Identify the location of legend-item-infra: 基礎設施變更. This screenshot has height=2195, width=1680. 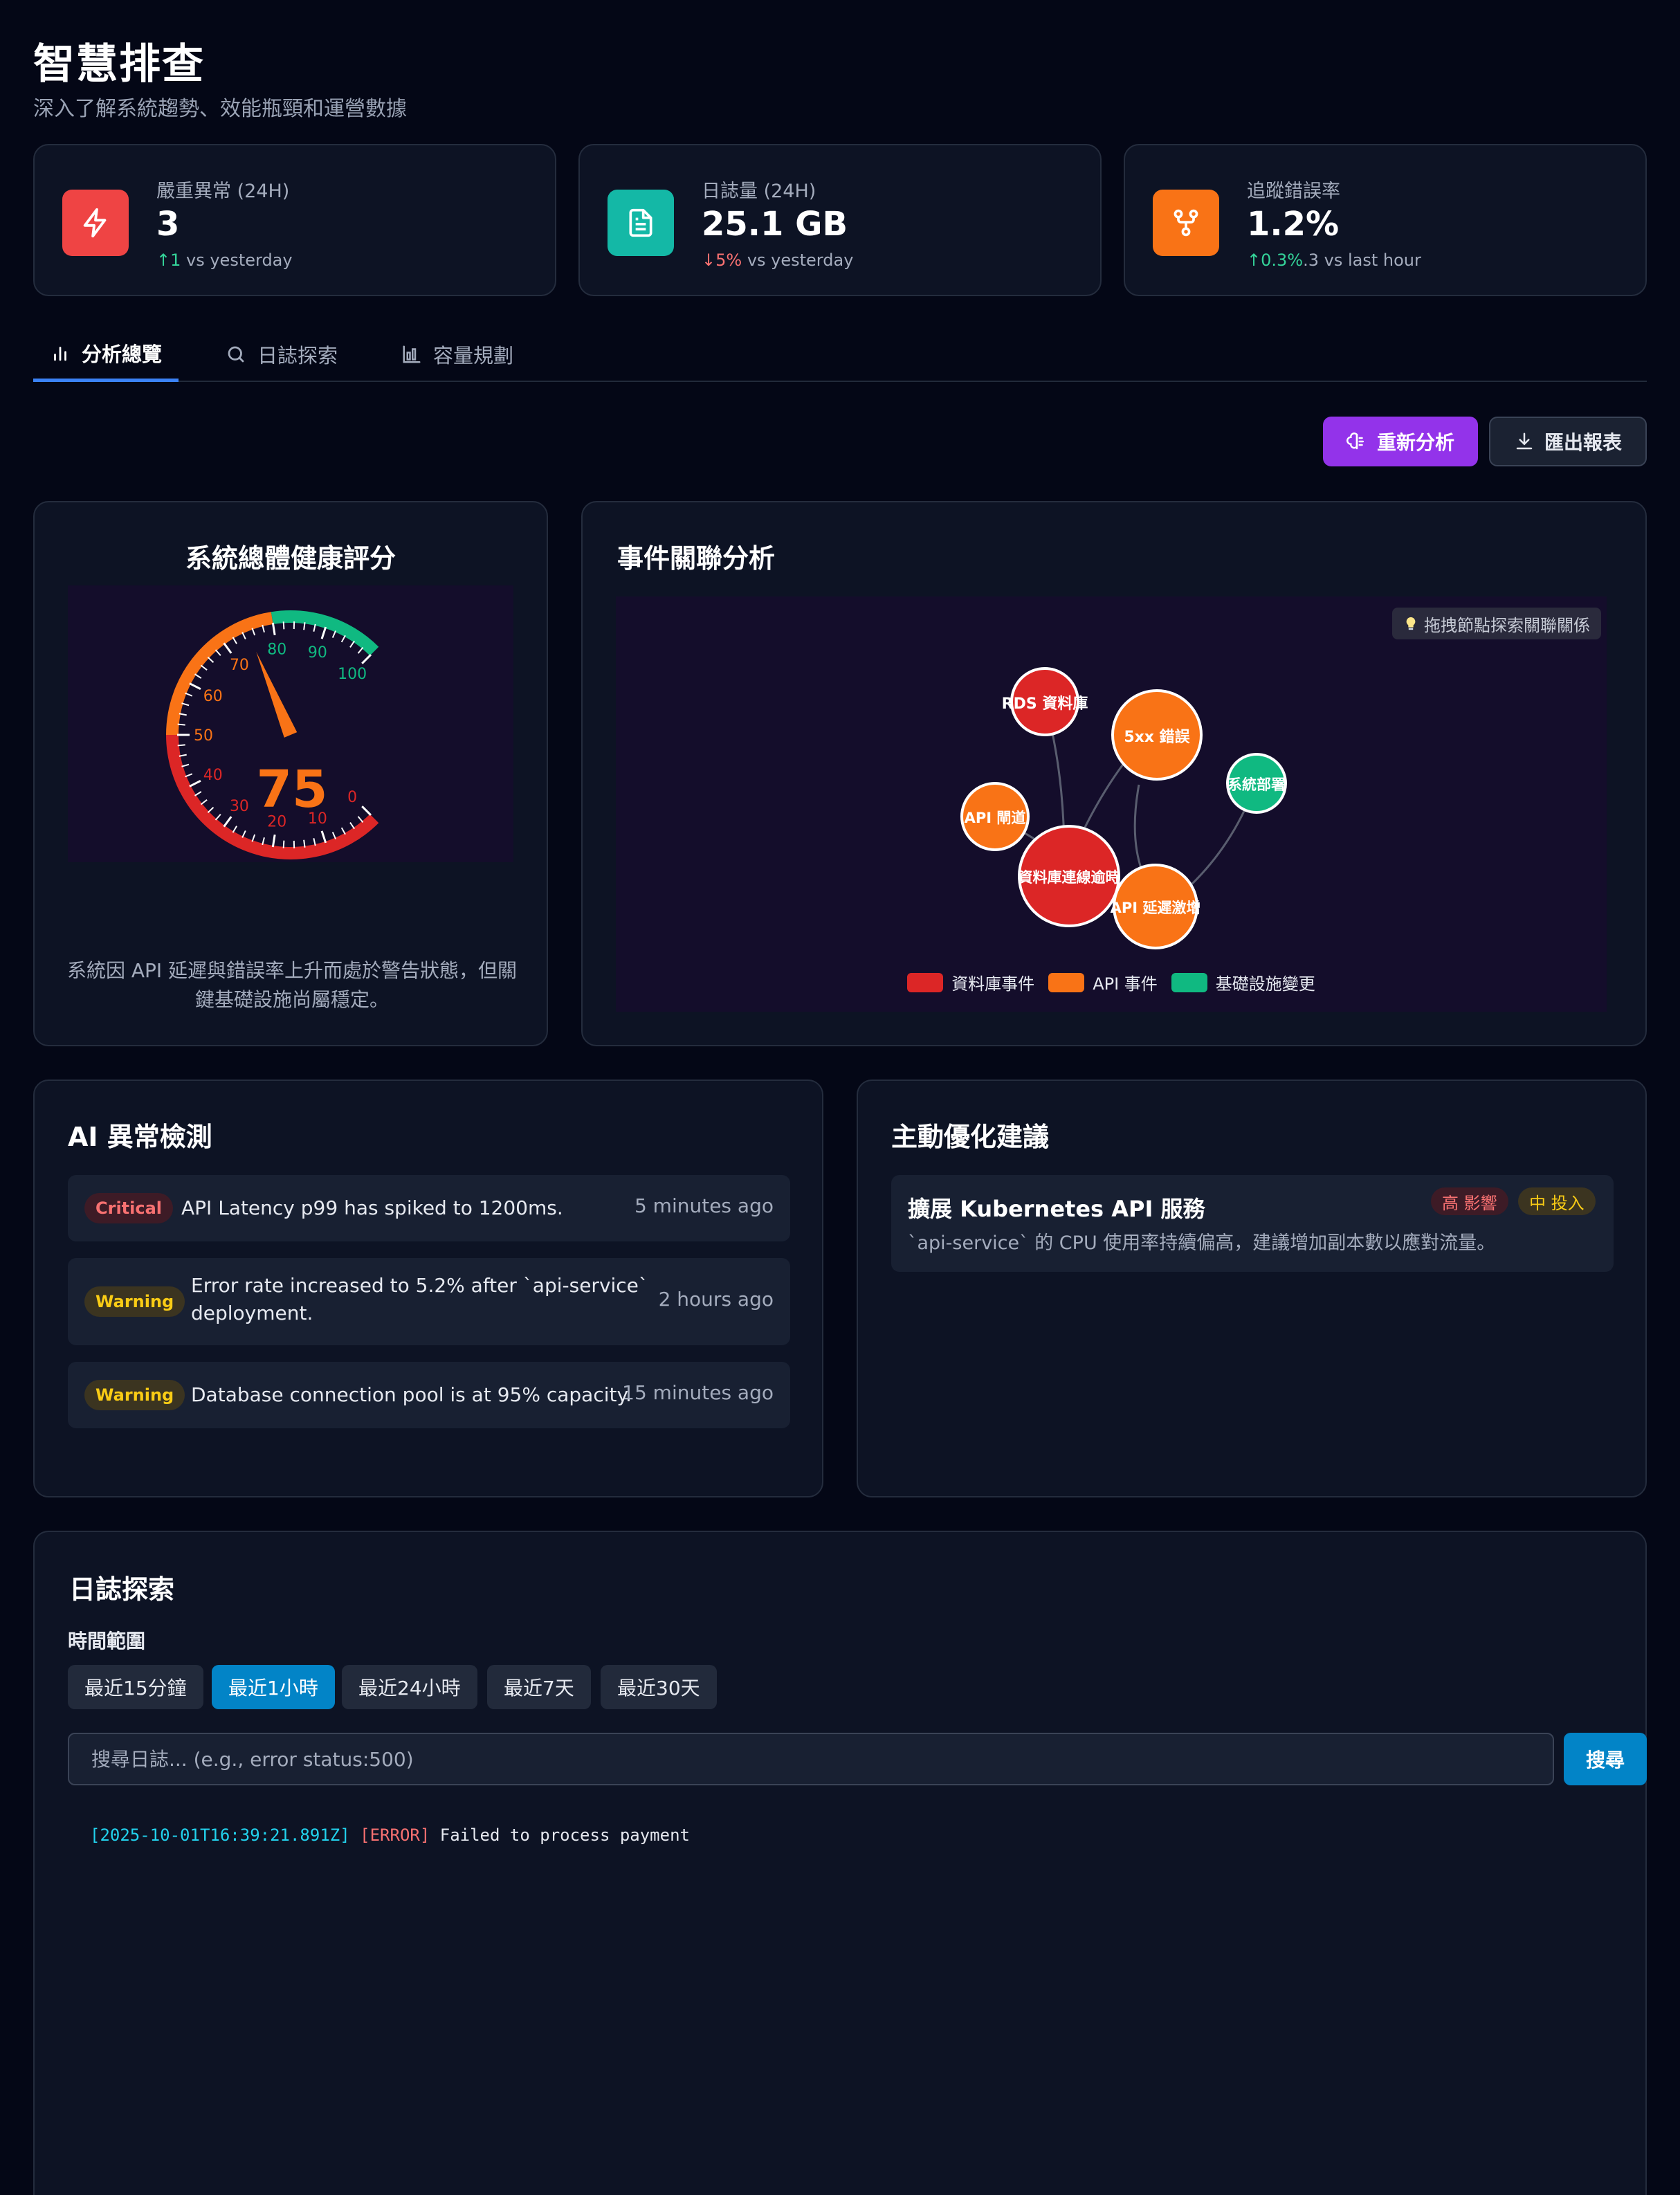
(1243, 982).